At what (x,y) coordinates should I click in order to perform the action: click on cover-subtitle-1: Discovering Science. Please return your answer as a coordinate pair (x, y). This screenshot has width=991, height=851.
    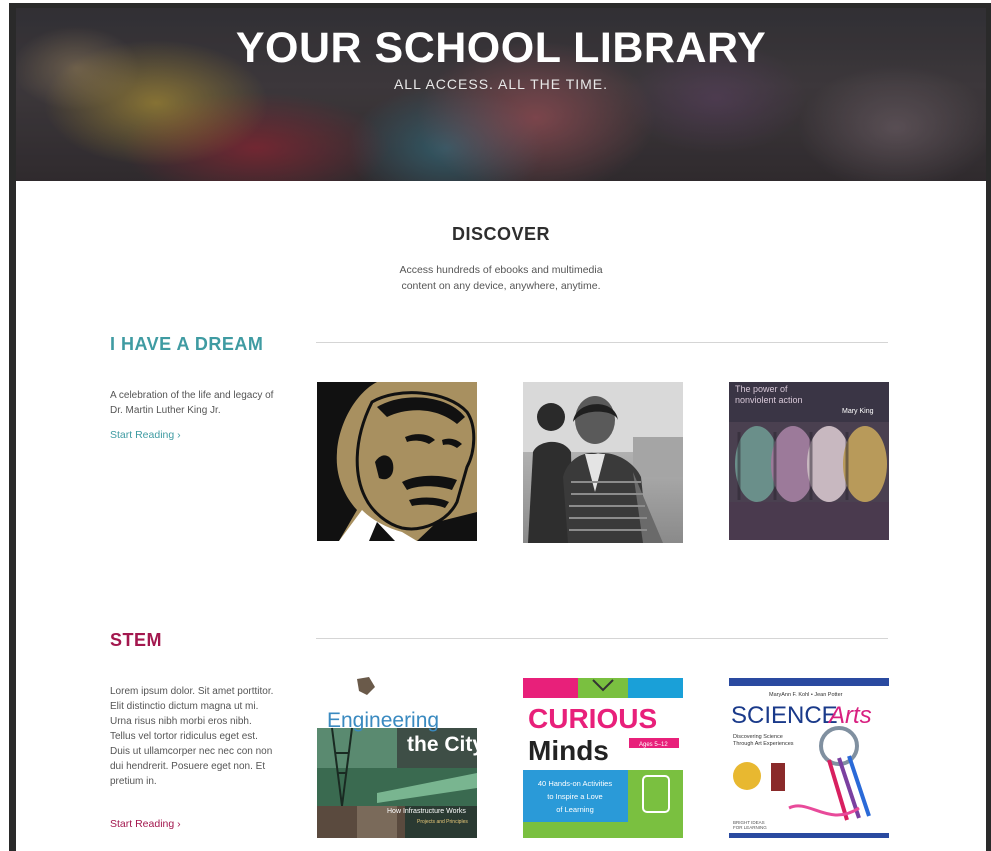
    Looking at the image, I should click on (758, 737).